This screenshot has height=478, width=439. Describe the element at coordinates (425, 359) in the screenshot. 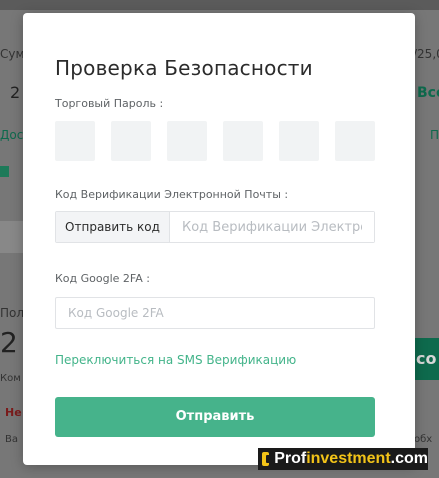

I see `background-submit-button: со` at that location.